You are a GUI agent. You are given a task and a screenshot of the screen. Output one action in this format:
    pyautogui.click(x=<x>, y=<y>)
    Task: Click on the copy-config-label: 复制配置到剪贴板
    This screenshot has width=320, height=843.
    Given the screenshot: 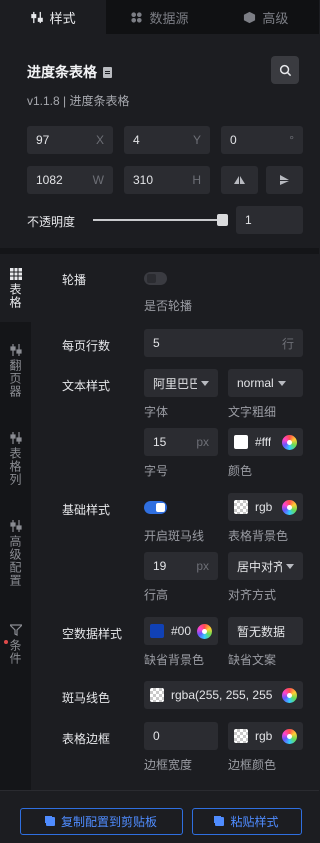 What is the action you would take?
    pyautogui.click(x=108, y=822)
    